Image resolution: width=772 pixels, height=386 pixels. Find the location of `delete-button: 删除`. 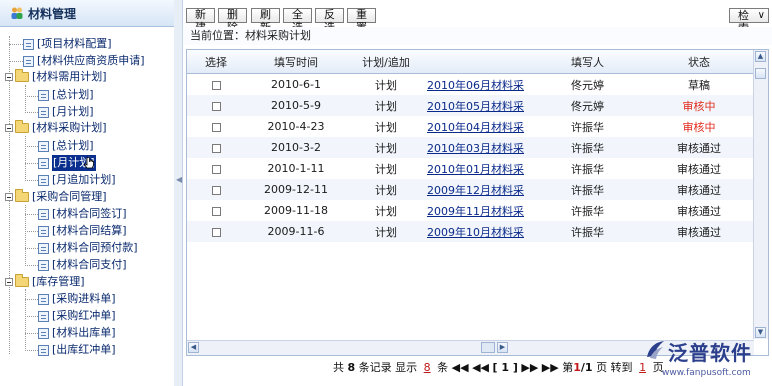

delete-button: 删除 is located at coordinates (232, 21).